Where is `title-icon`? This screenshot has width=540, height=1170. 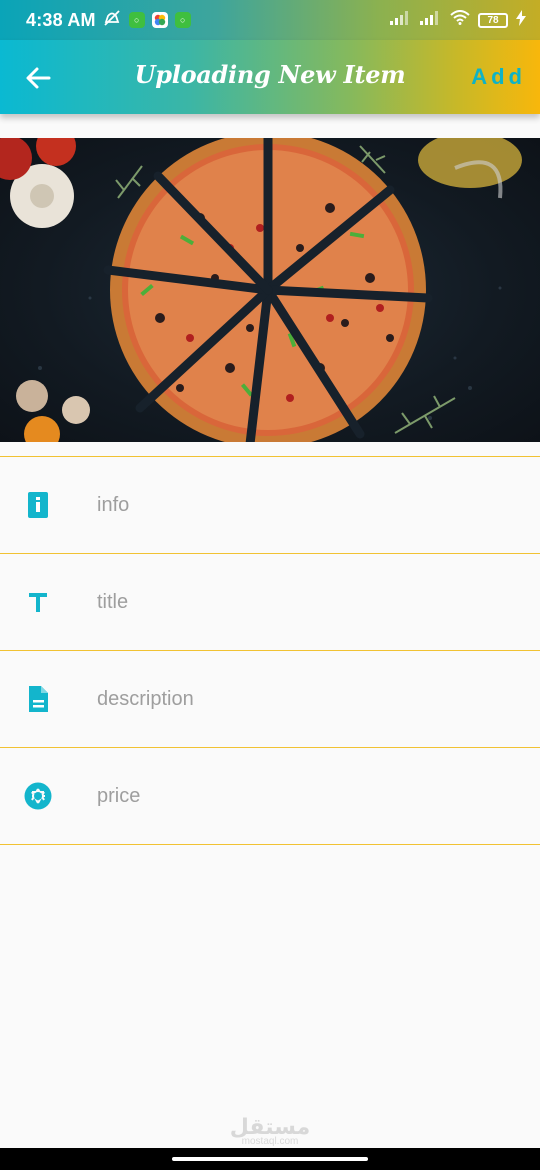
title-icon is located at coordinates (38, 602).